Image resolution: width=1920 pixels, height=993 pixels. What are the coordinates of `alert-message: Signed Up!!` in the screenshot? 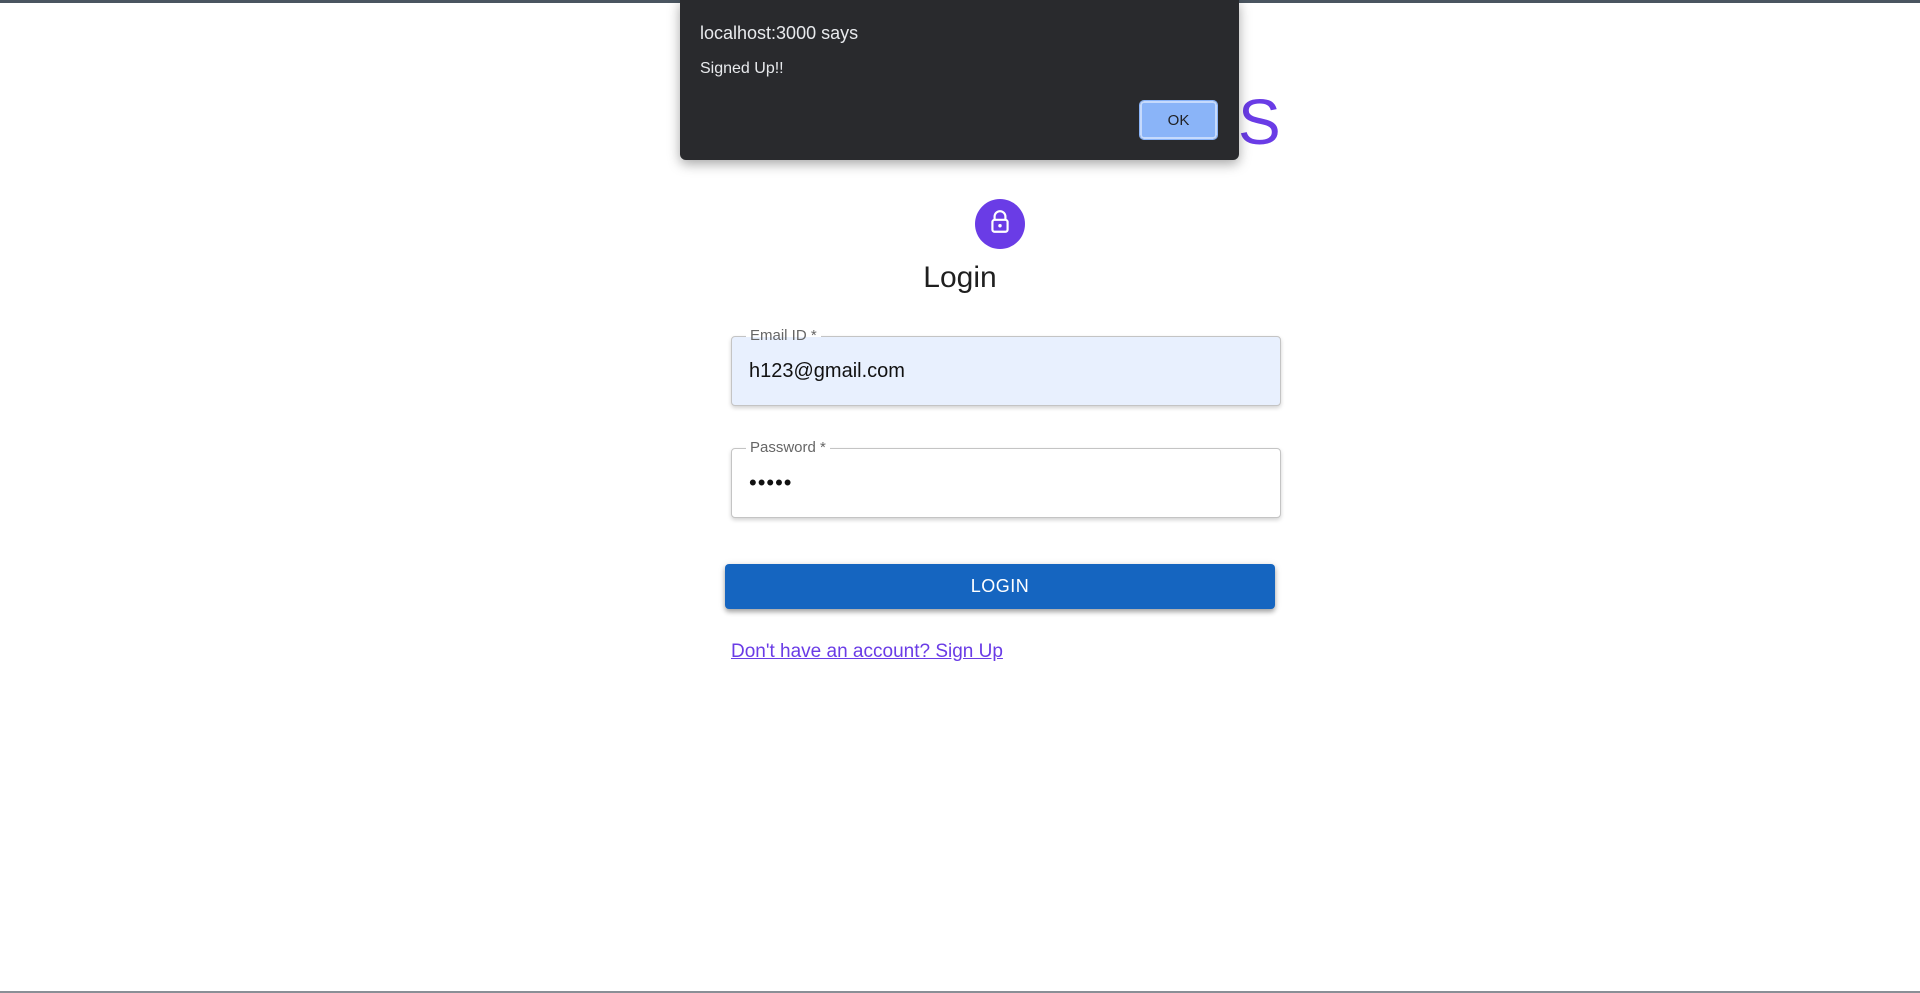 It's located at (742, 68).